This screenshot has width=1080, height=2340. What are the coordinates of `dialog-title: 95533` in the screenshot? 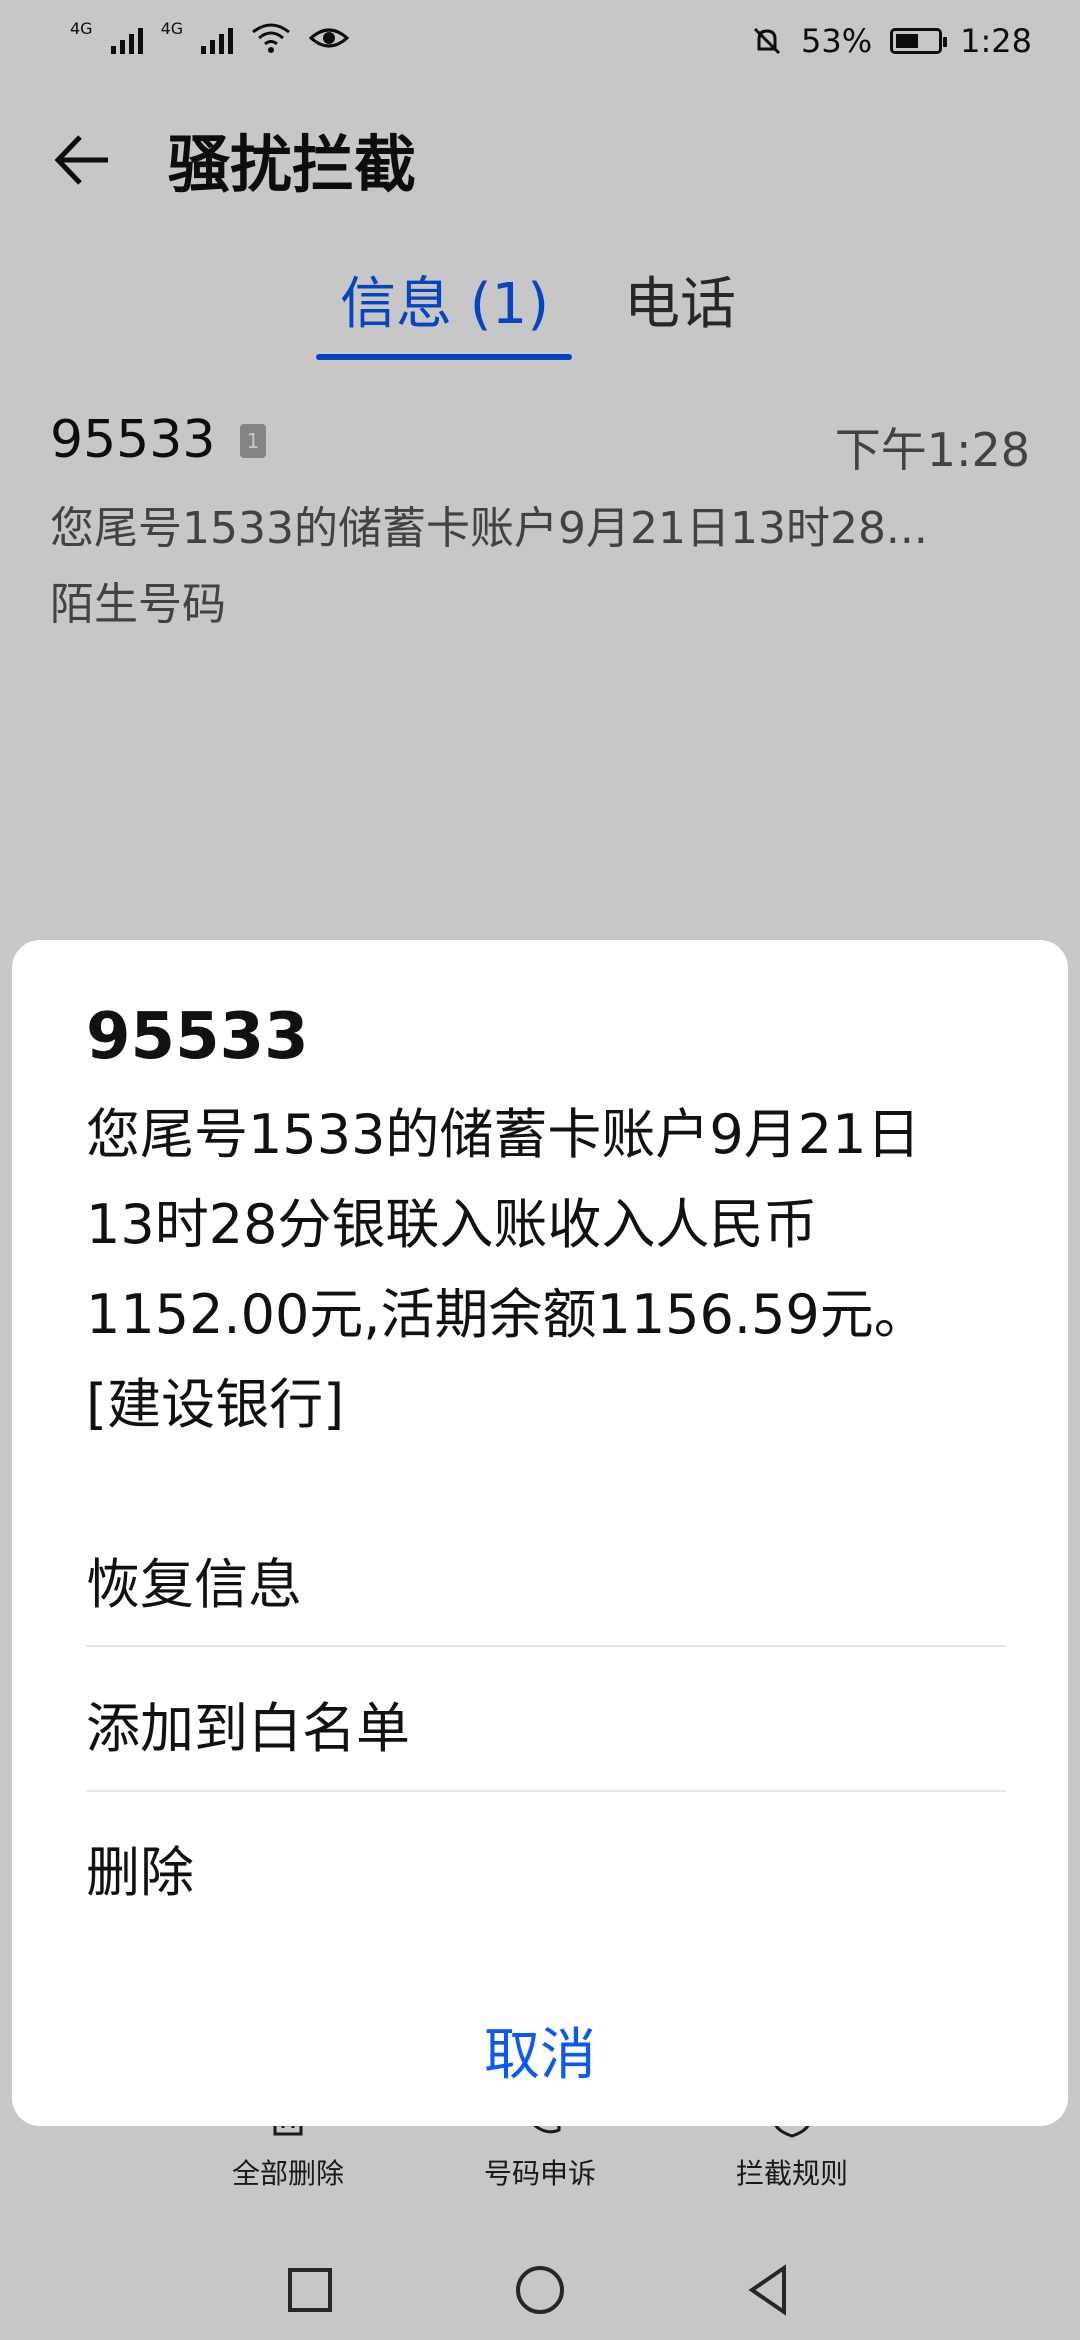 It's located at (197, 1037).